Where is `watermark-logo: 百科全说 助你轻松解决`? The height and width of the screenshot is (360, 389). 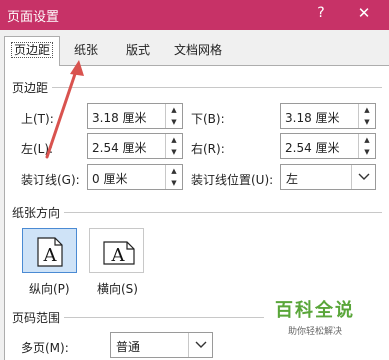 watermark-logo: 百科全说 助你轻松解决 is located at coordinates (315, 316).